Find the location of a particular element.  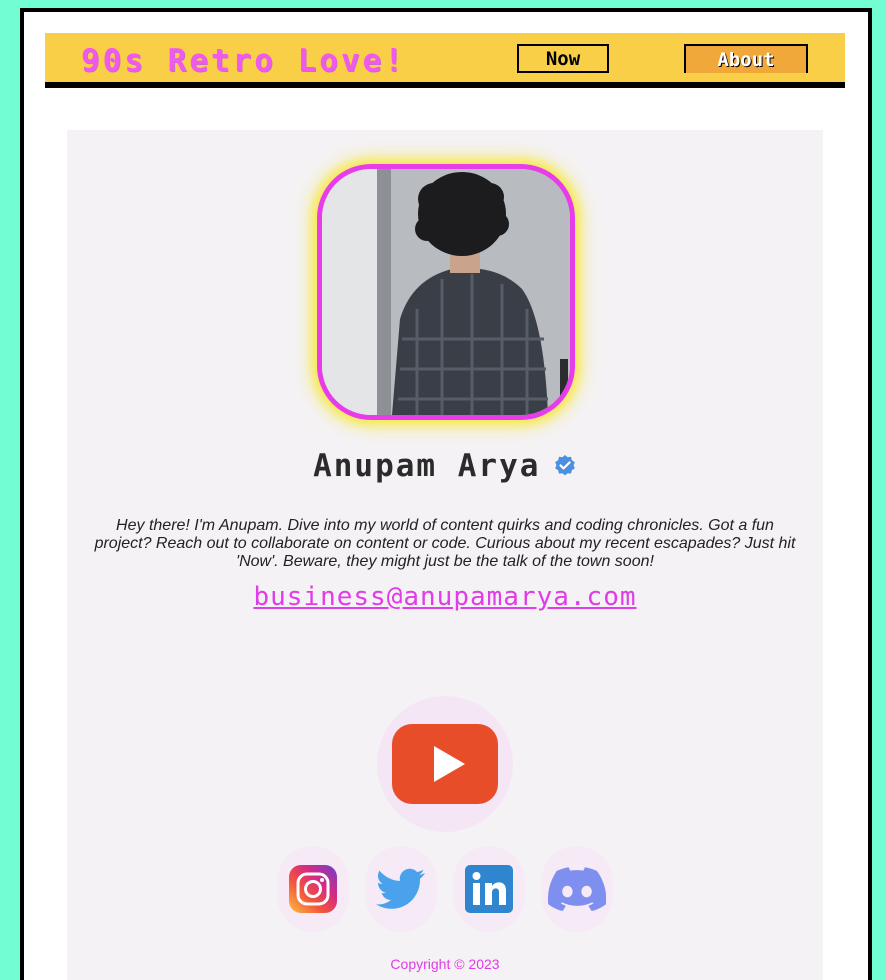

email-link: business@anupamarya.com is located at coordinates (445, 597).